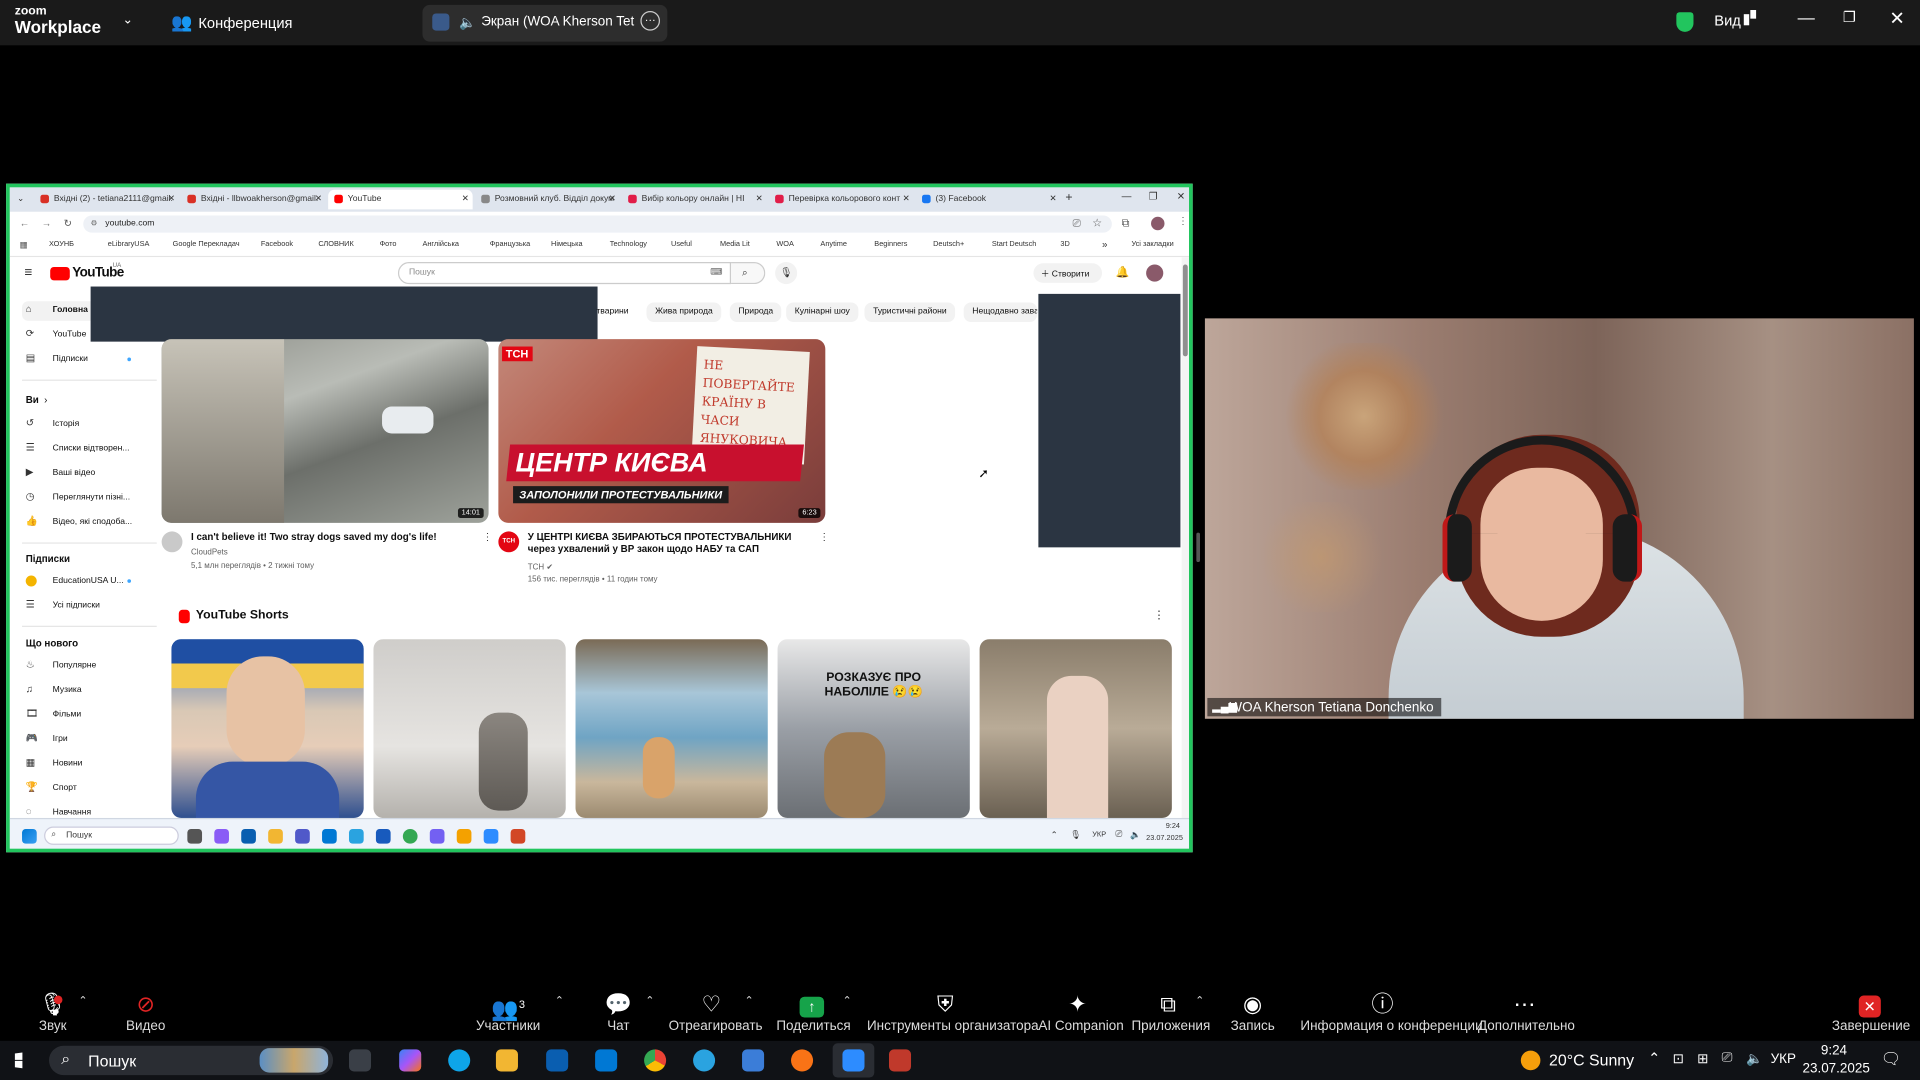  Describe the element at coordinates (1123, 272) in the screenshot. I see `notifications-bell-icon: 🔔` at that location.